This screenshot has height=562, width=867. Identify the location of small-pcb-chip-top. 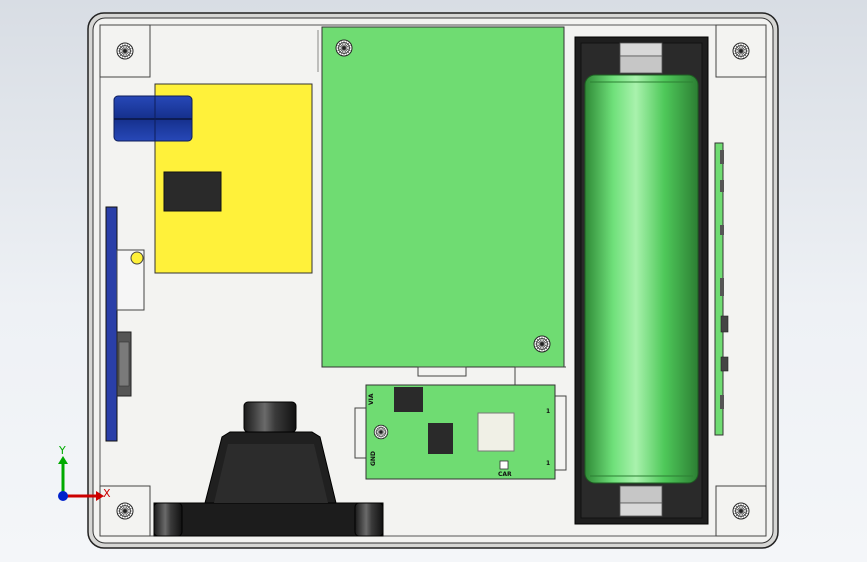
(408, 399).